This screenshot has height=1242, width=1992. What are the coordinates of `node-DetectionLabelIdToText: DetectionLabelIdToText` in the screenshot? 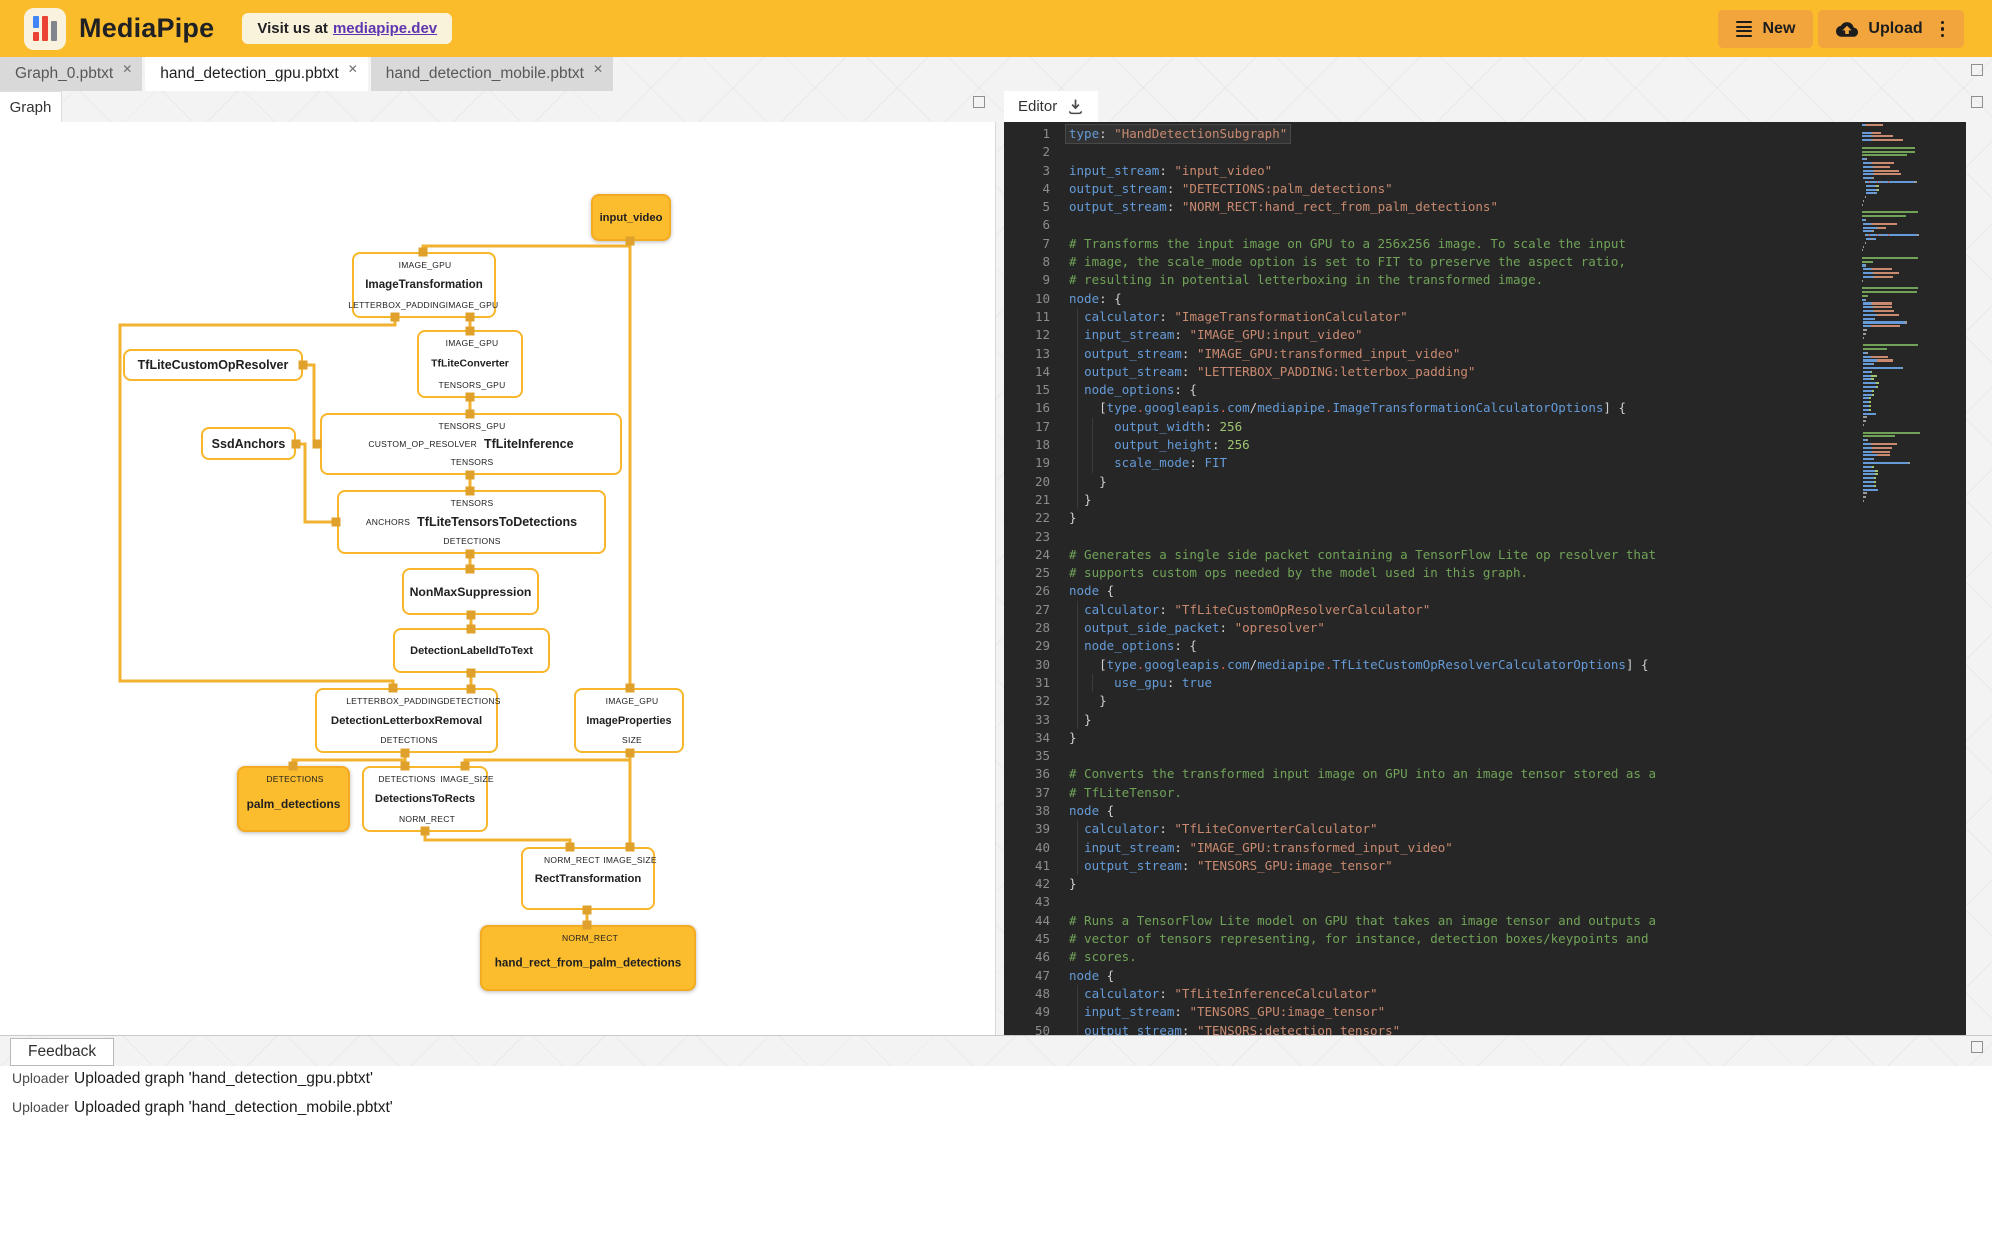 It's located at (471, 650).